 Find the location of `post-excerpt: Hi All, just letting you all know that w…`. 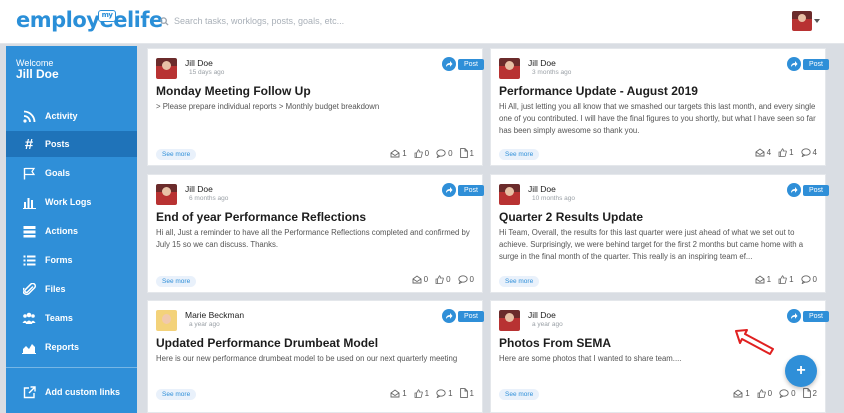

post-excerpt: Hi All, just letting you all know that w… is located at coordinates (657, 119).